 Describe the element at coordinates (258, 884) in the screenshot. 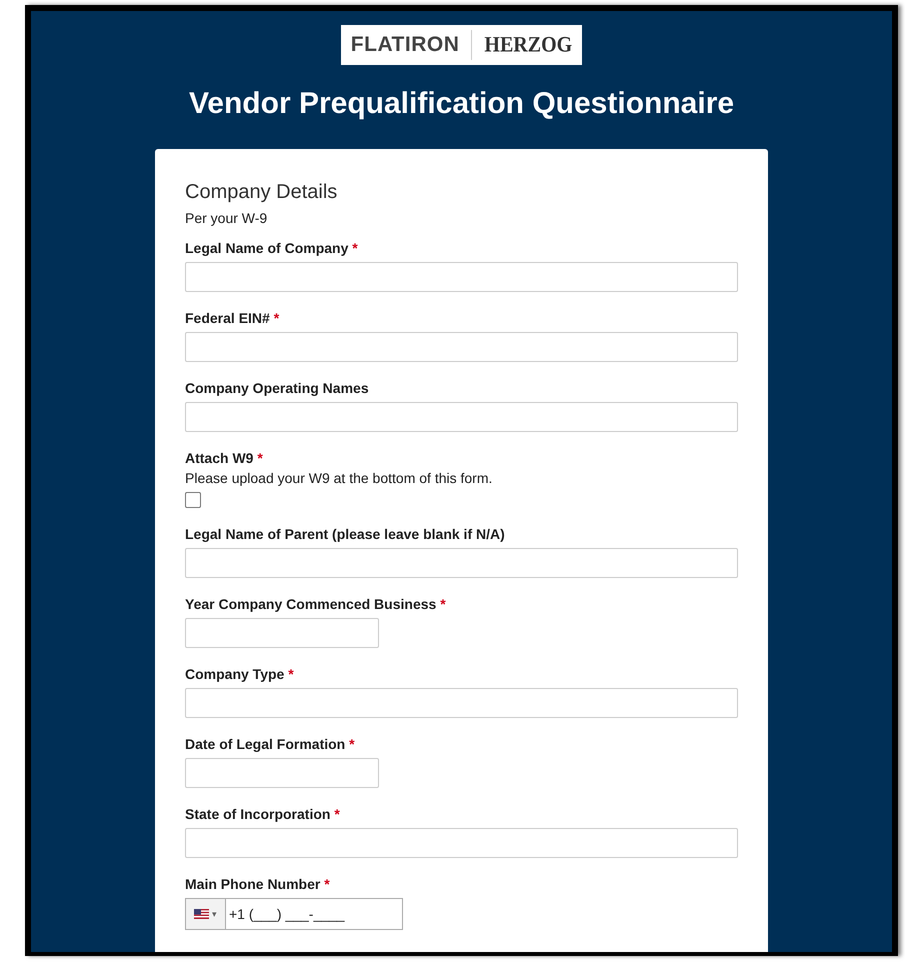

I see `field-label: Main Phone Number *` at that location.